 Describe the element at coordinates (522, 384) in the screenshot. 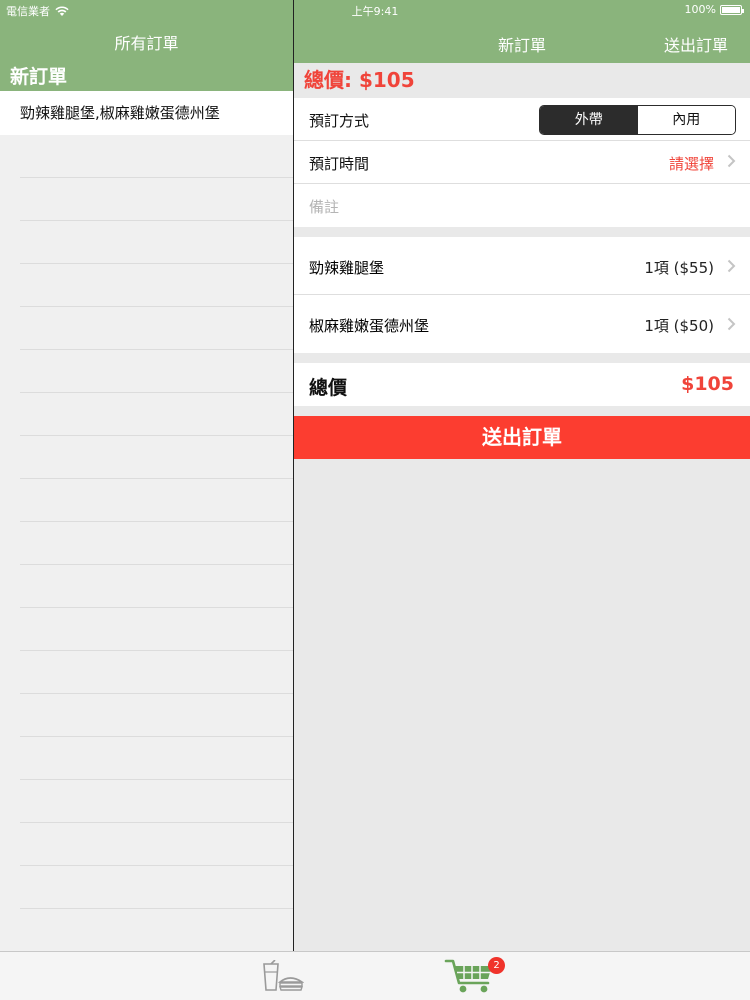

I see `total-row: 總價 $105` at that location.